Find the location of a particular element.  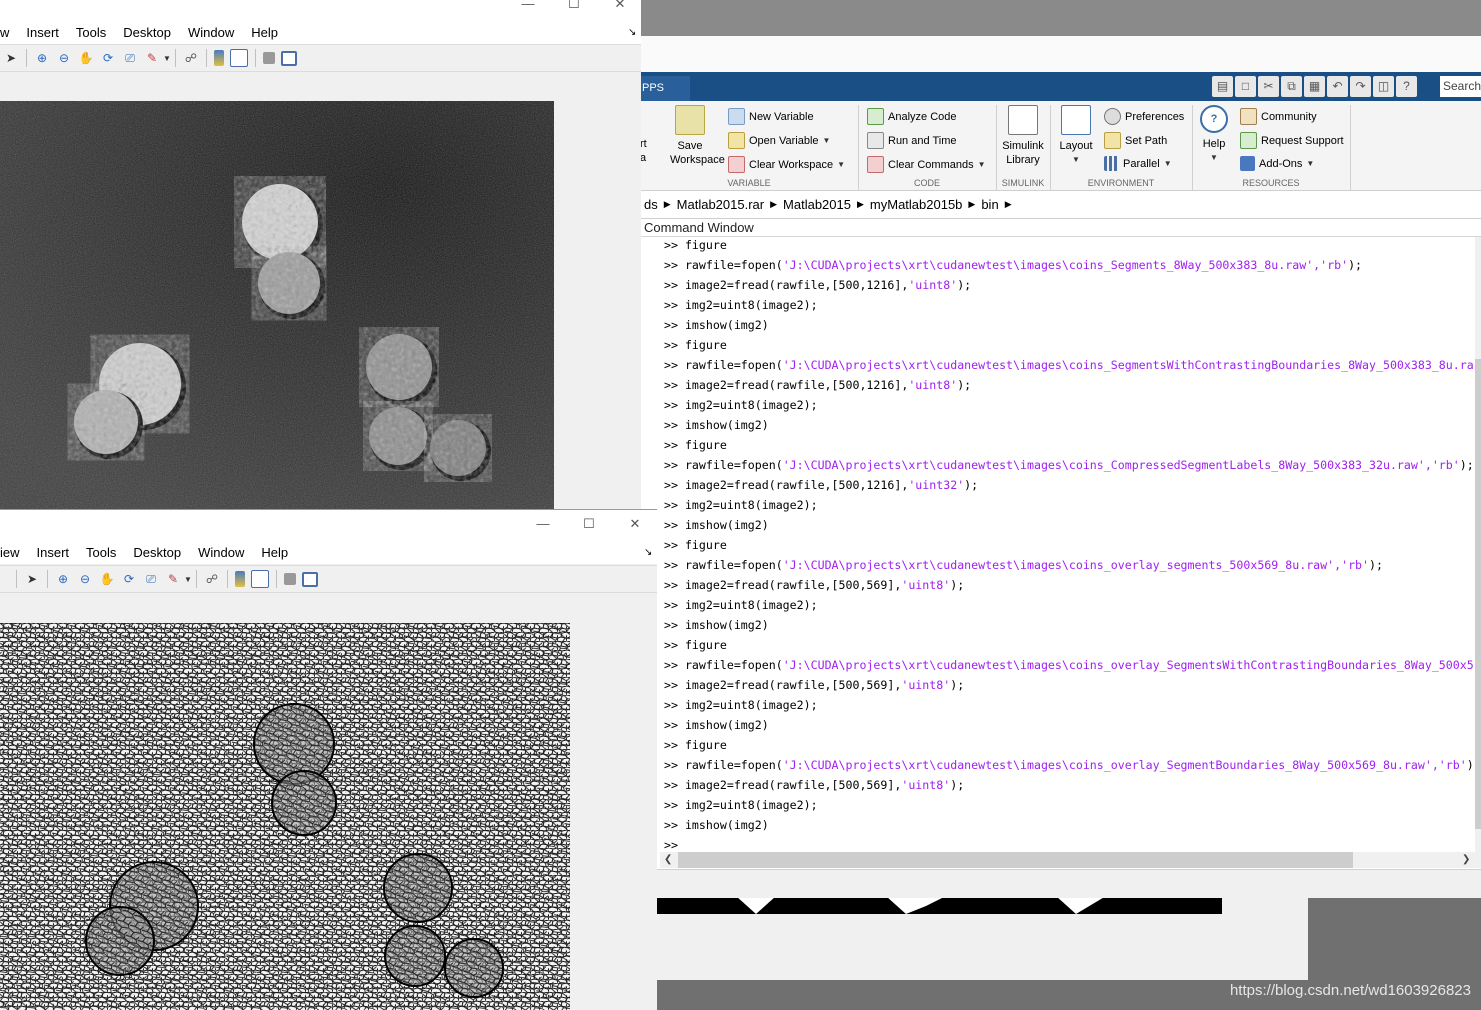

clear-workspace-button: Clear Workspace ▼ is located at coordinates (786, 164).